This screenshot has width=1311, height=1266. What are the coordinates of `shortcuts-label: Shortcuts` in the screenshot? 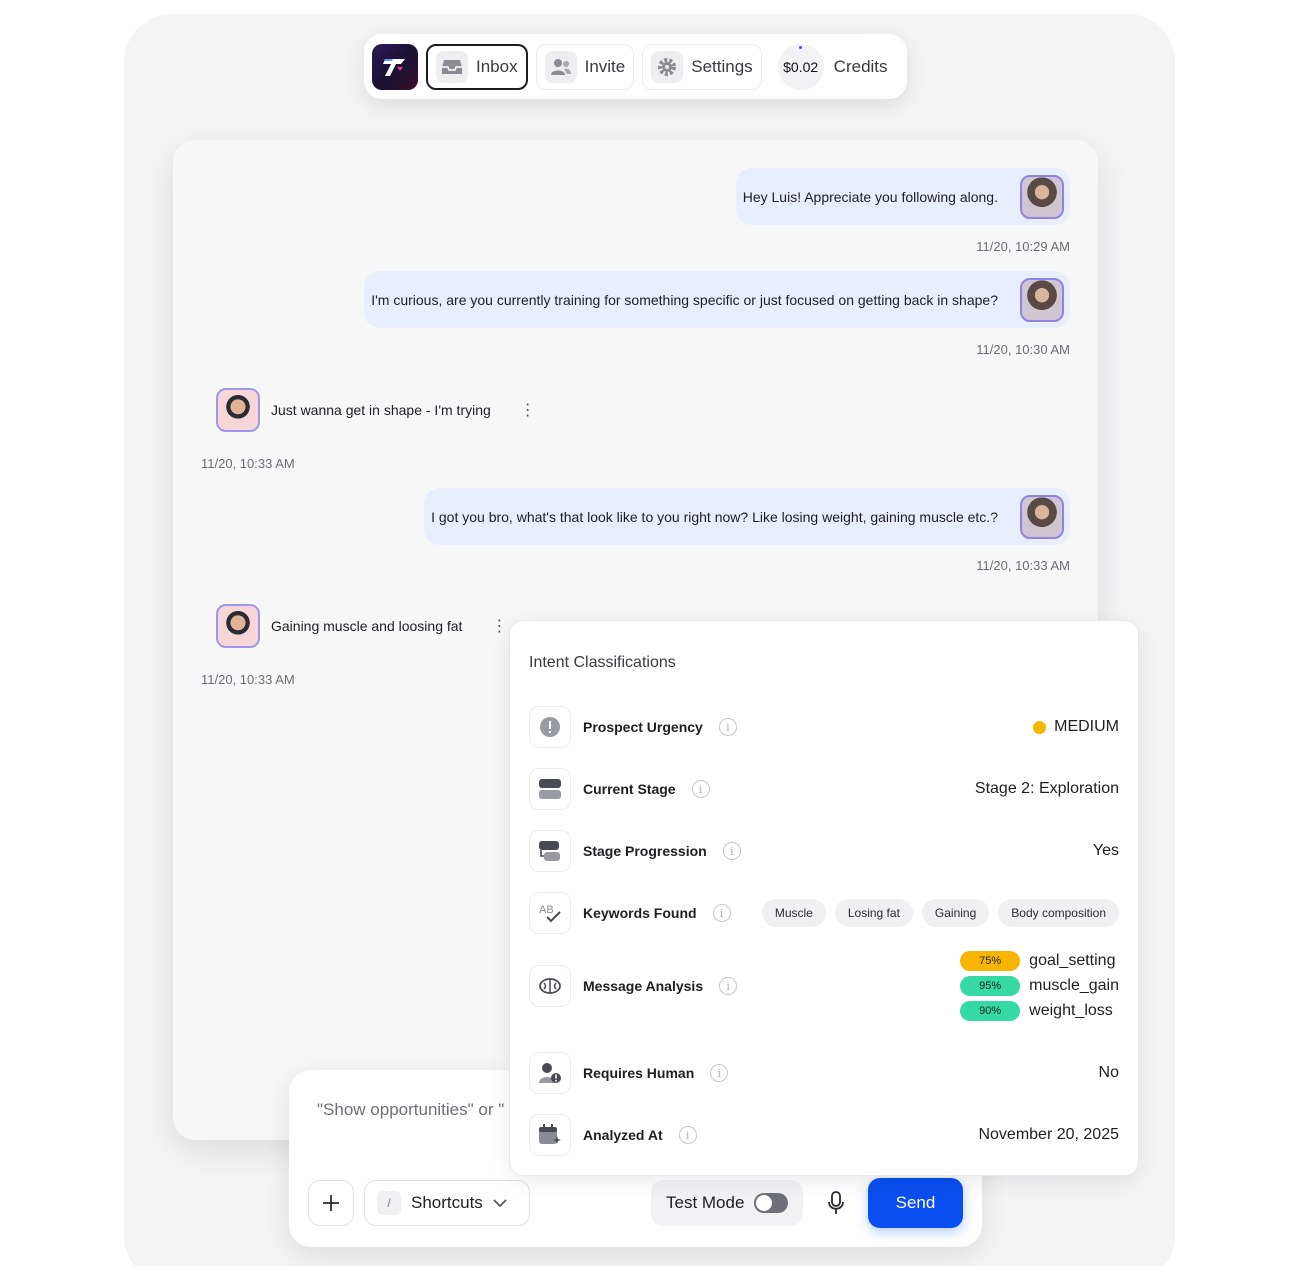 It's located at (447, 1202).